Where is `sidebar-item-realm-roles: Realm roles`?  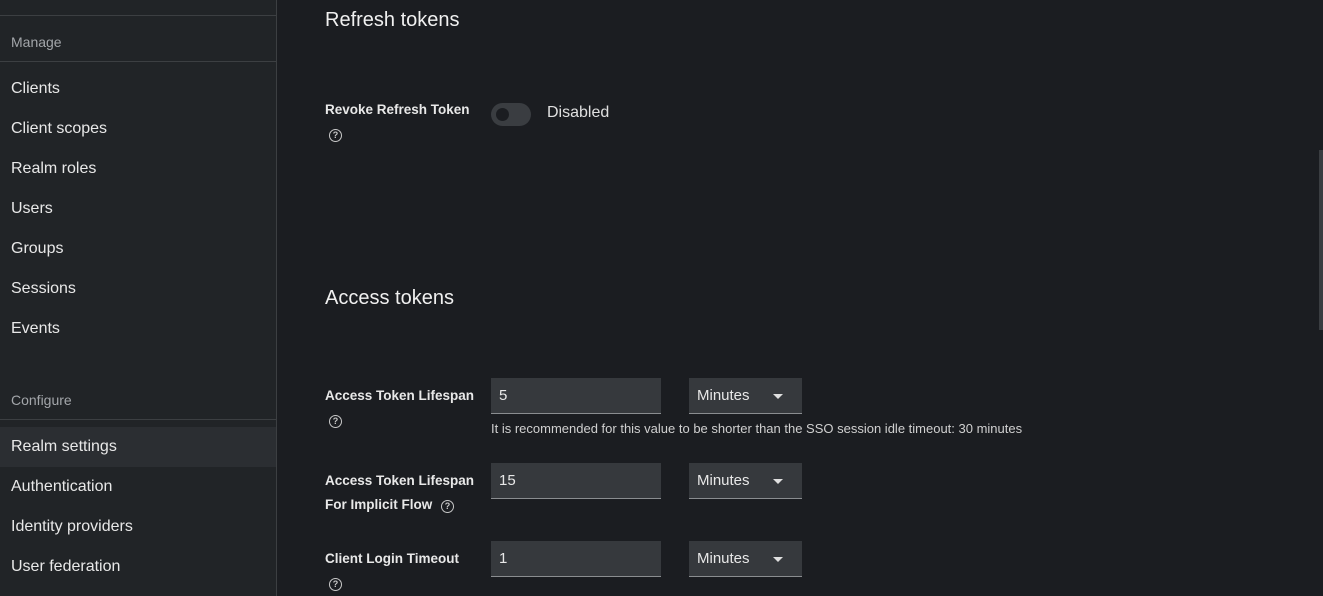
sidebar-item-realm-roles: Realm roles is located at coordinates (138, 169).